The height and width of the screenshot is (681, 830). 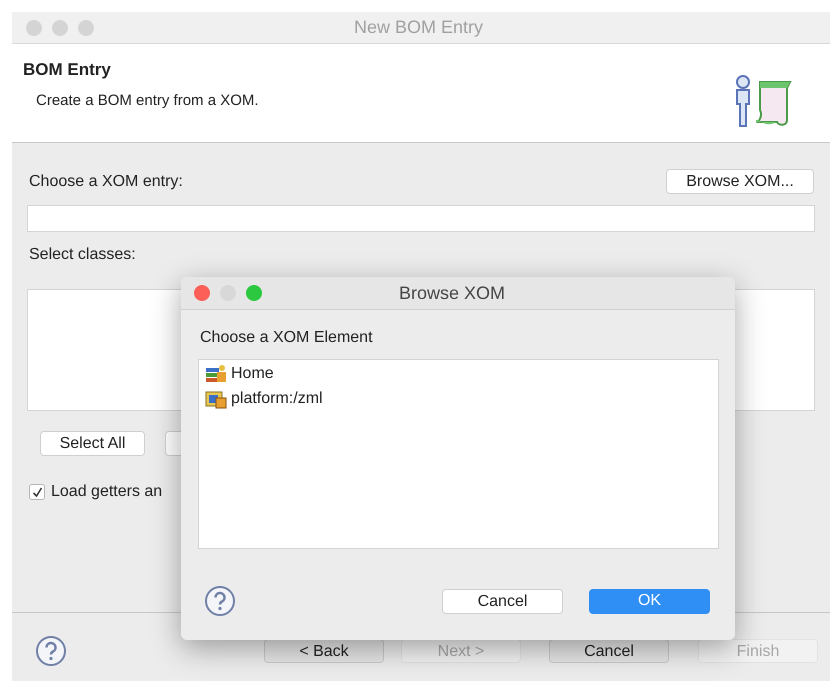 I want to click on header-title: BOM Entry, so click(x=67, y=70).